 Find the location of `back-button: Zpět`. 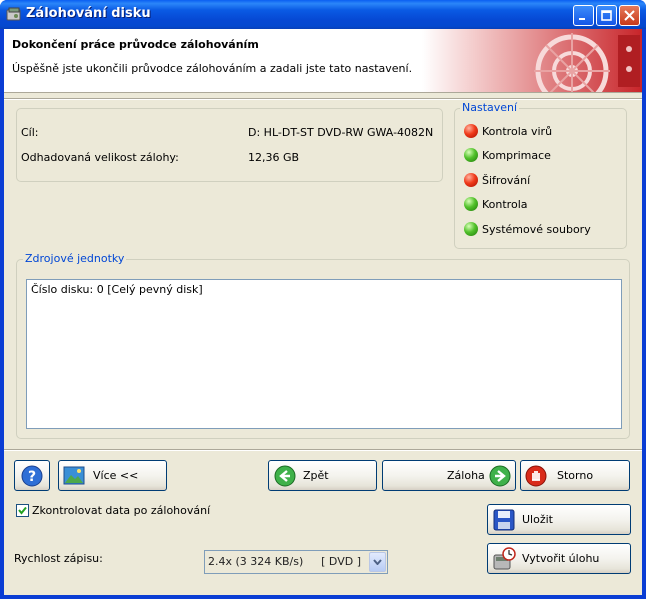

back-button: Zpět is located at coordinates (322, 475).